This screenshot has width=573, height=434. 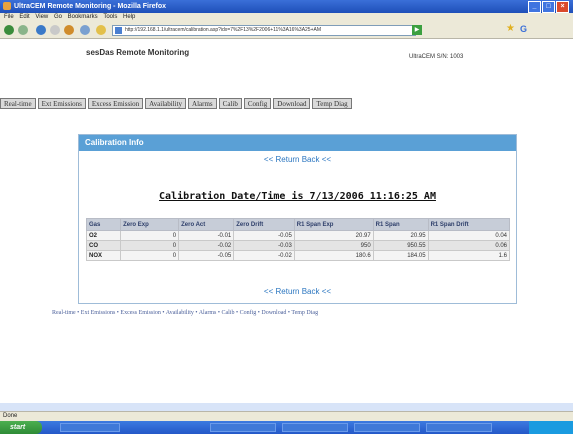 I want to click on table-cell: 180.6, so click(x=333, y=255).